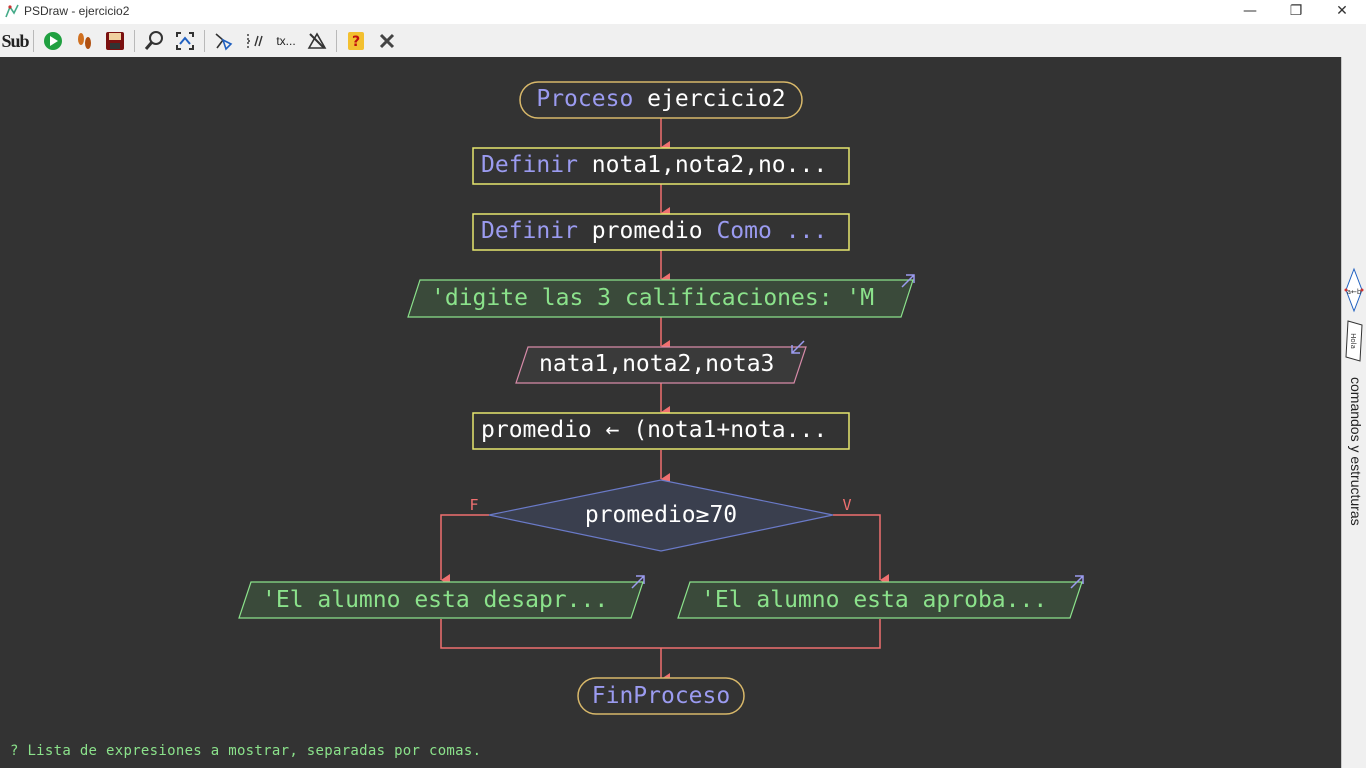 The height and width of the screenshot is (768, 1366). Describe the element at coordinates (1342, 12) in the screenshot. I see `close-window-button: ✕` at that location.